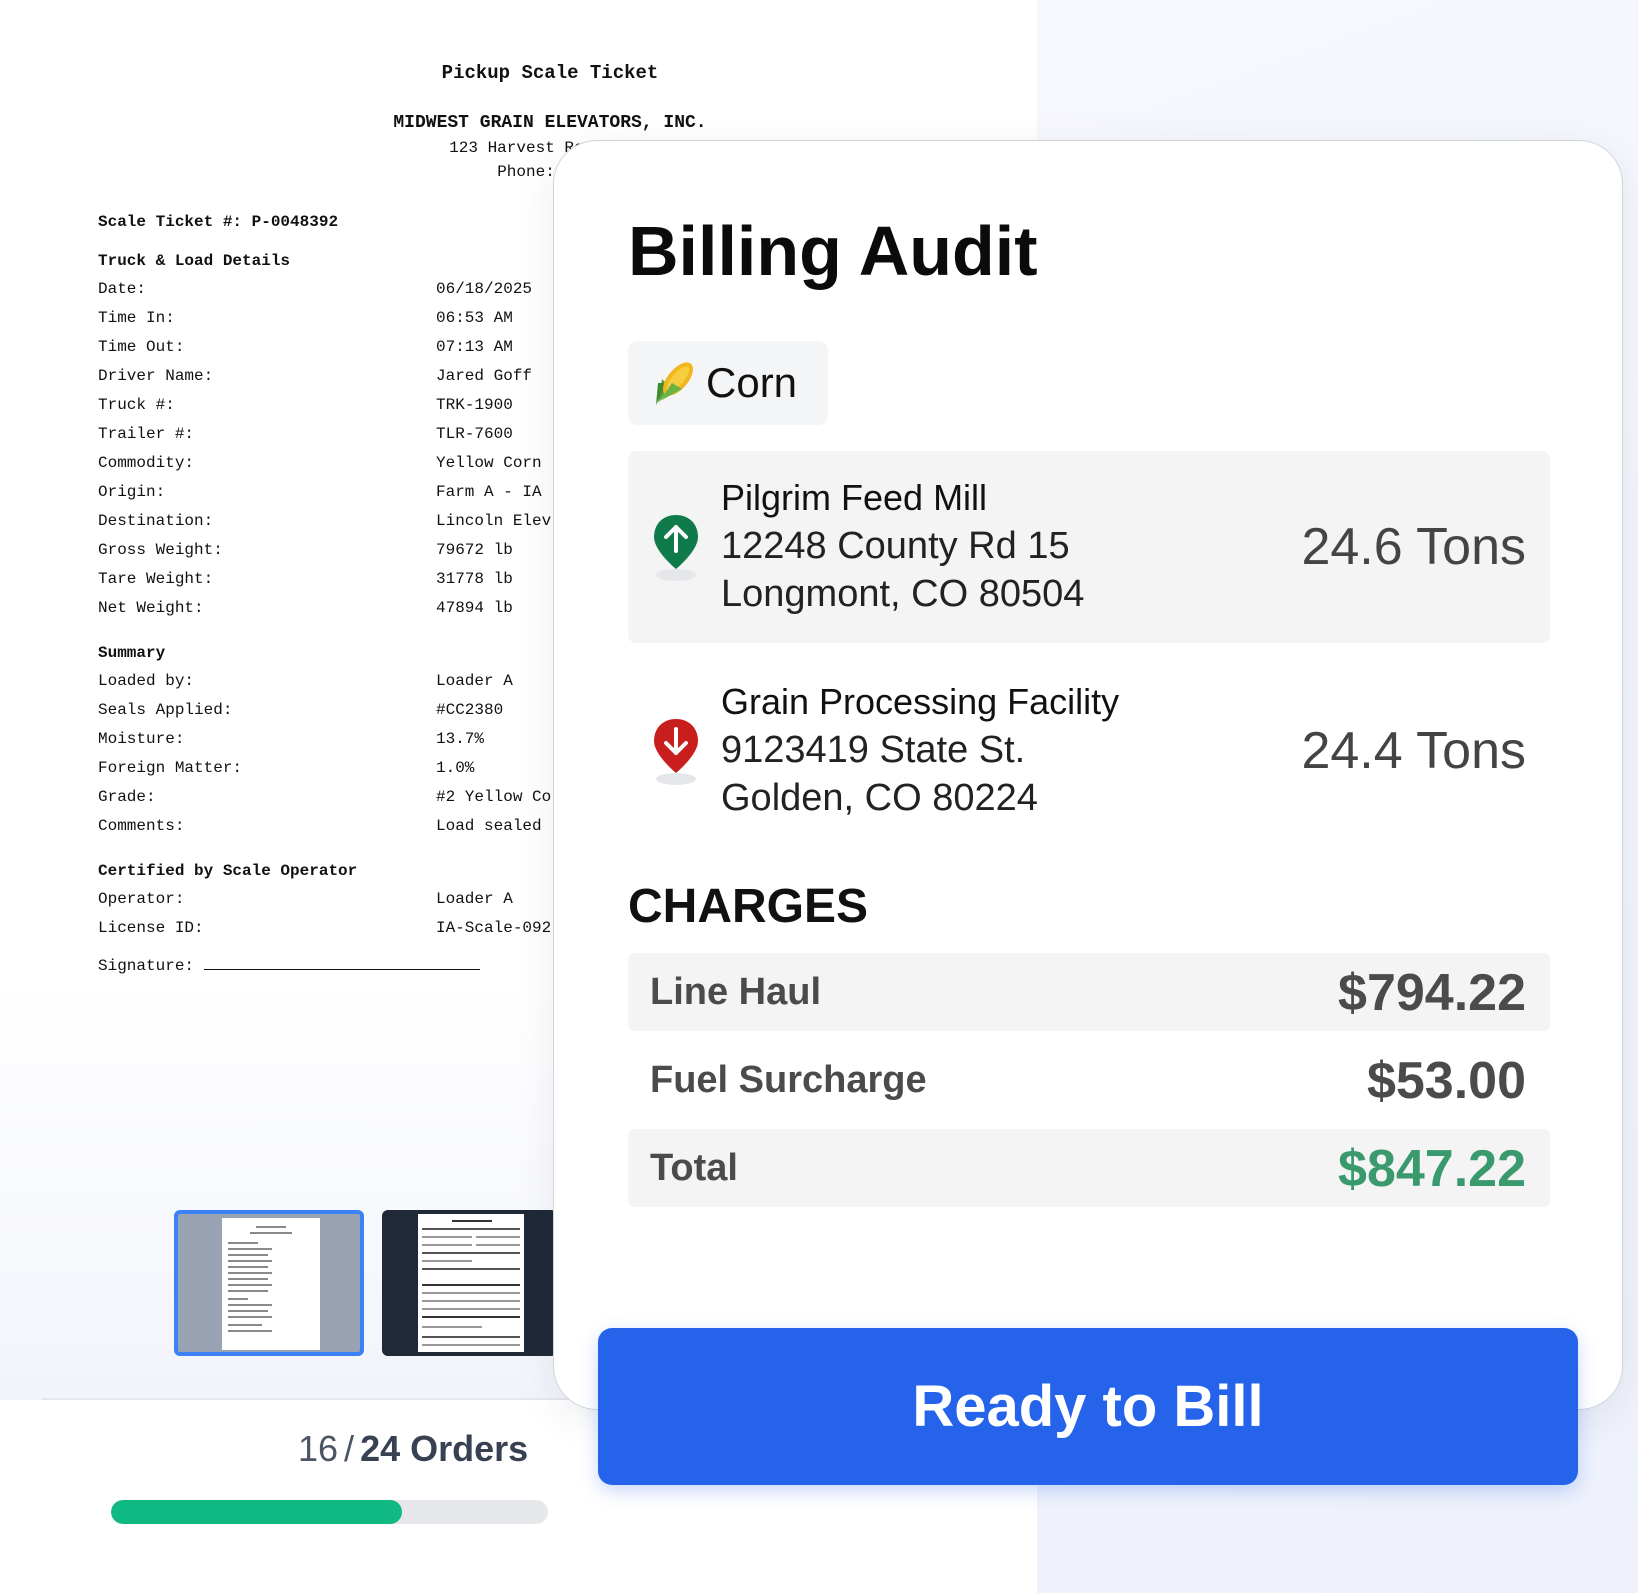 Image resolution: width=1638 pixels, height=1595 pixels. I want to click on document-thumbnail-bill-of-lading, so click(469, 1283).